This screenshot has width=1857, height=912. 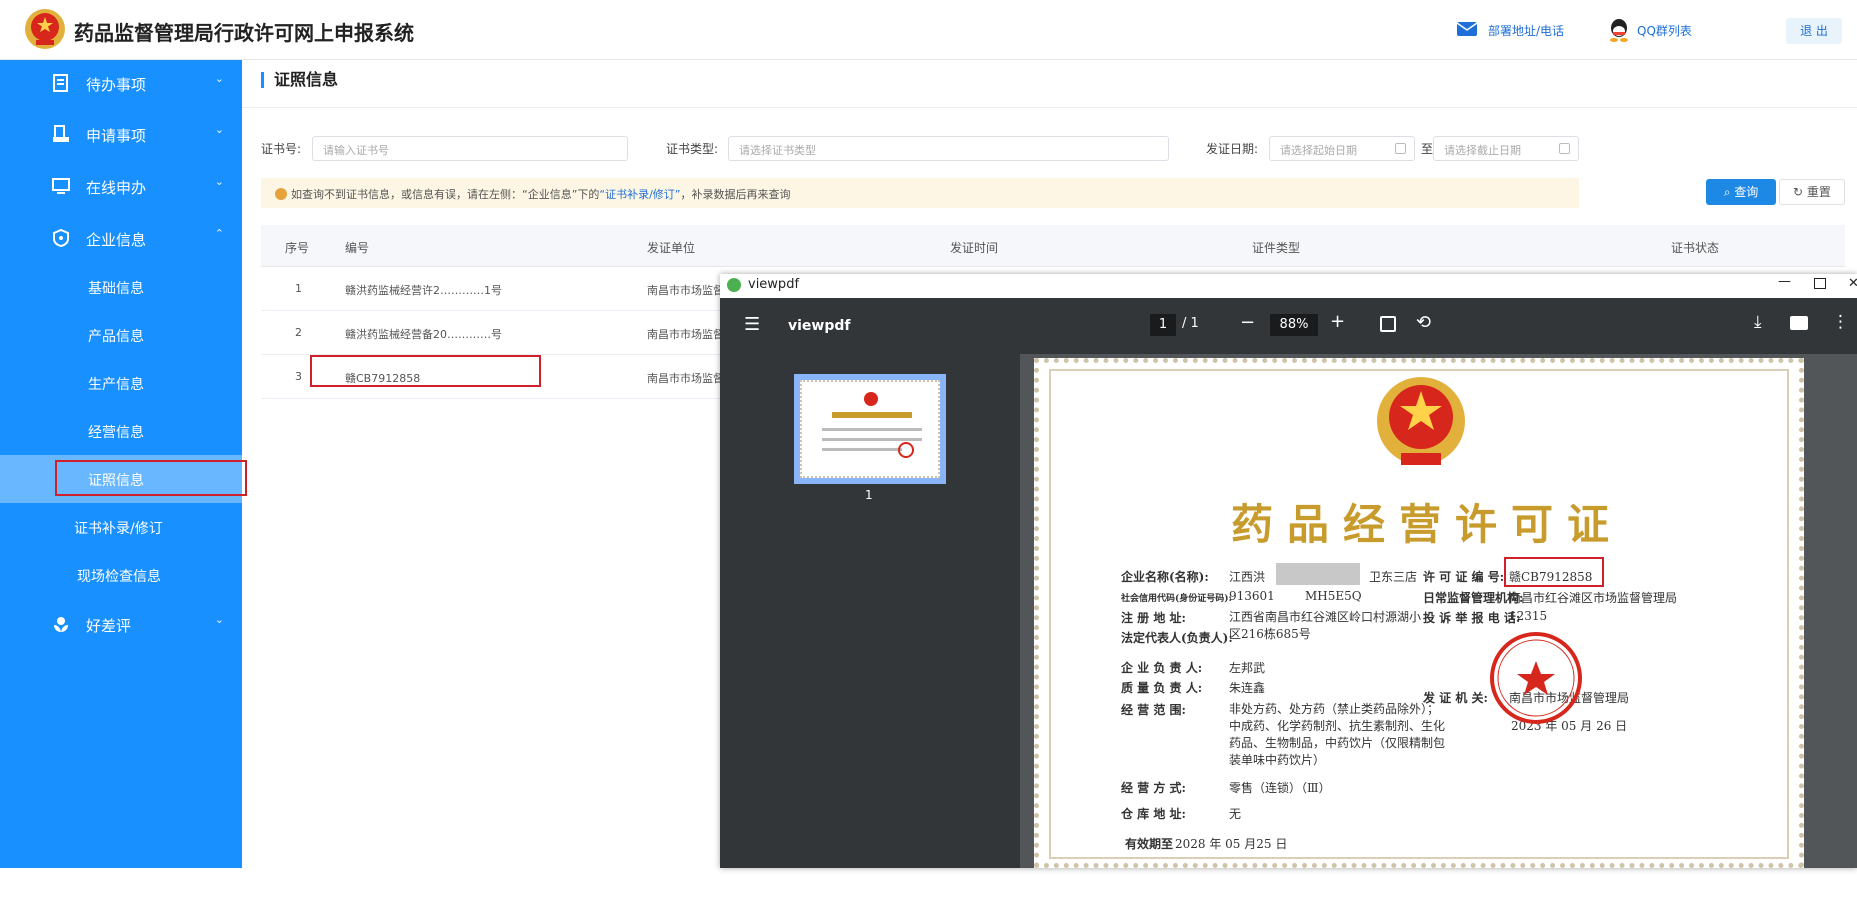 What do you see at coordinates (121, 575) in the screenshot?
I see `sidebar-subitem-inspection: 现场检查信息` at bounding box center [121, 575].